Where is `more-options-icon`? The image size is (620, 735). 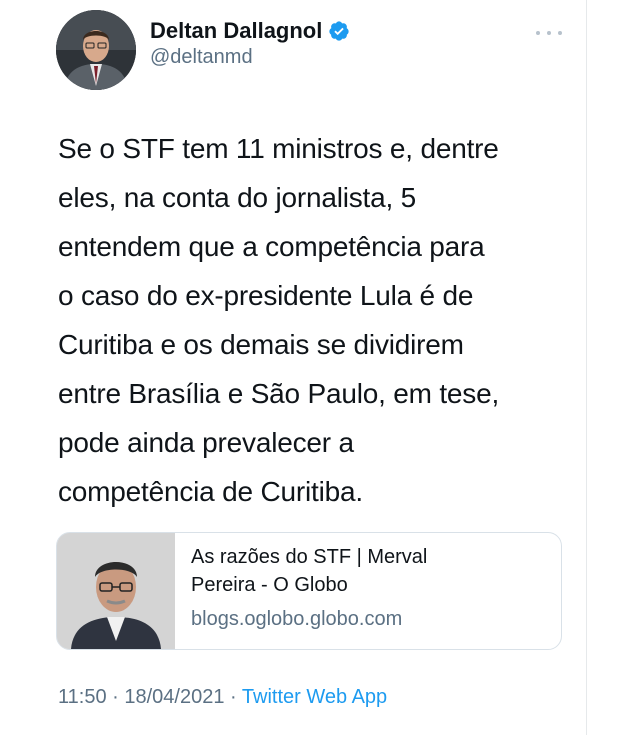
more-options-icon is located at coordinates (549, 33).